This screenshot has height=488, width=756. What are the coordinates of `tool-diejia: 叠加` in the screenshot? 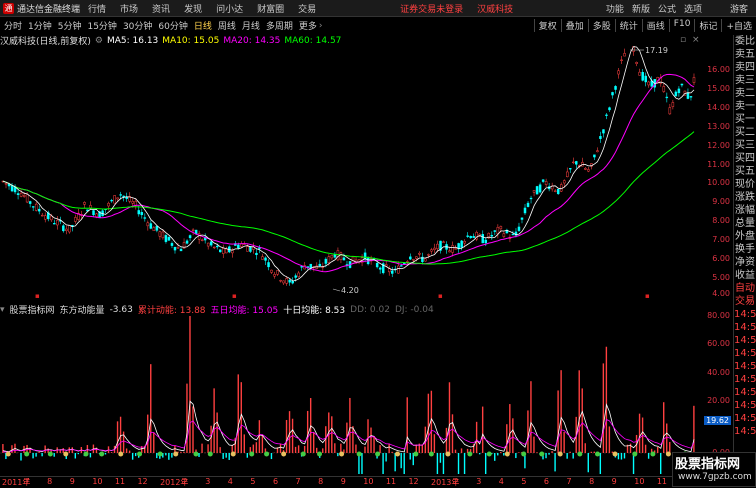 It's located at (574, 25).